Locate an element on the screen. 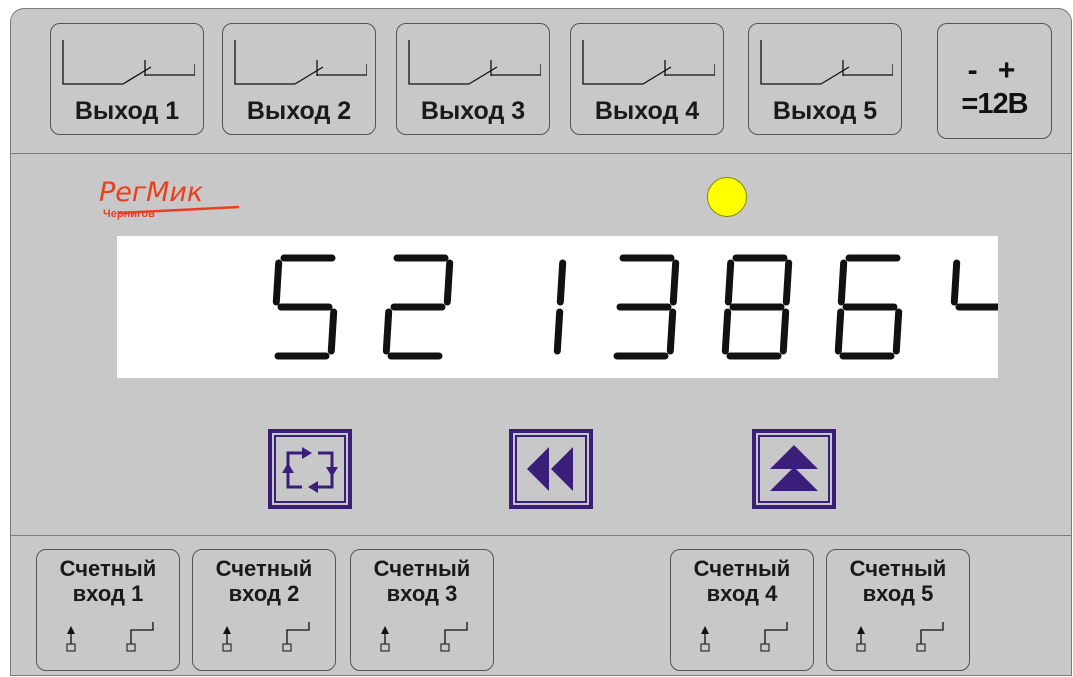  output-terminal-1: Выход 1 is located at coordinates (127, 79).